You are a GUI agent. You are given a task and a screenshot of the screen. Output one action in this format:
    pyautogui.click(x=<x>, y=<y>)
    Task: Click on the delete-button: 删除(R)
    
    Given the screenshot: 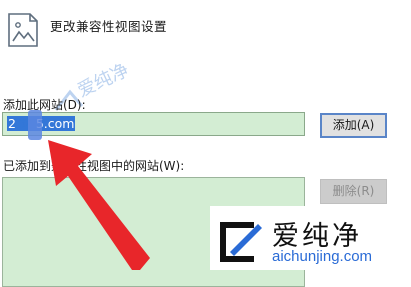 What is the action you would take?
    pyautogui.click(x=353, y=191)
    